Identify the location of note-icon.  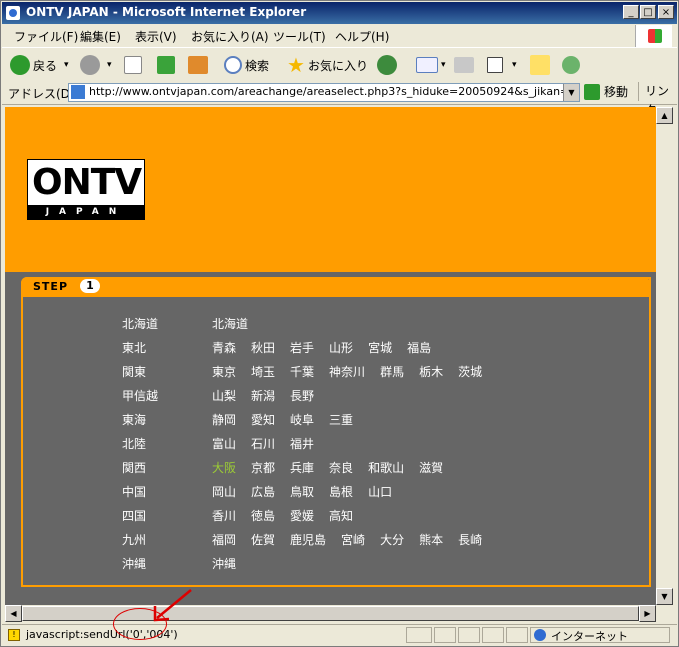
(540, 65).